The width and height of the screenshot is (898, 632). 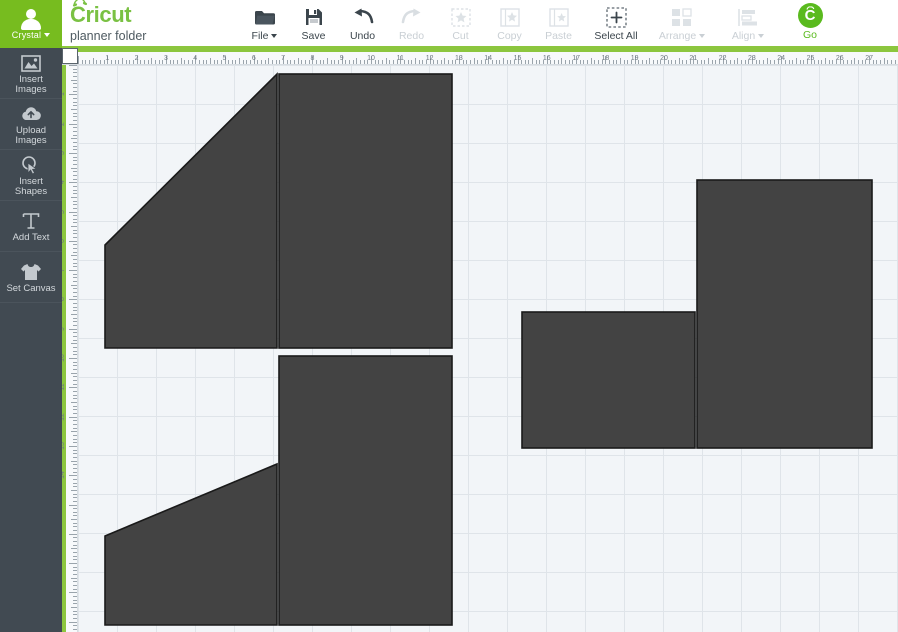 What do you see at coordinates (362, 36) in the screenshot?
I see `undo-label: Undo` at bounding box center [362, 36].